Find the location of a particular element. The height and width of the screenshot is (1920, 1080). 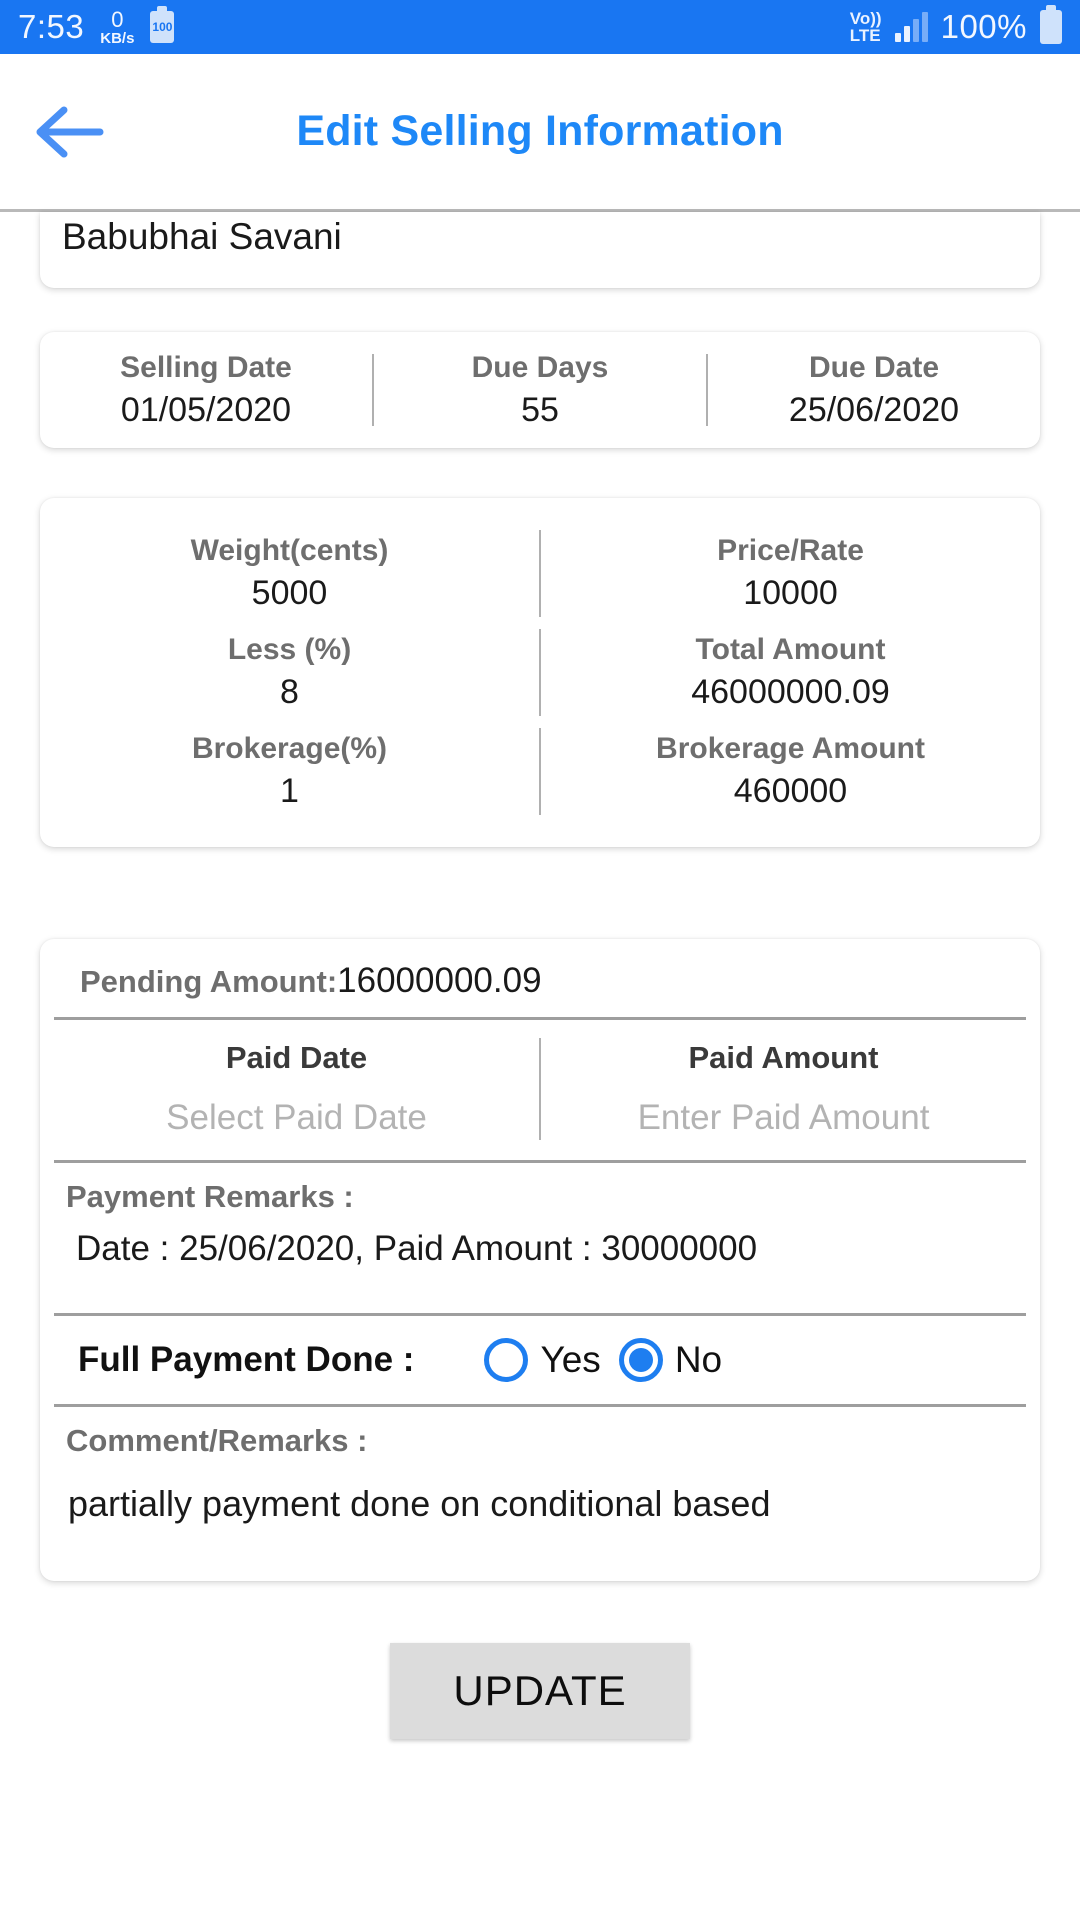

less-total-row: Less (%) 8 Total Amount 46000000.09 is located at coordinates (540, 672).